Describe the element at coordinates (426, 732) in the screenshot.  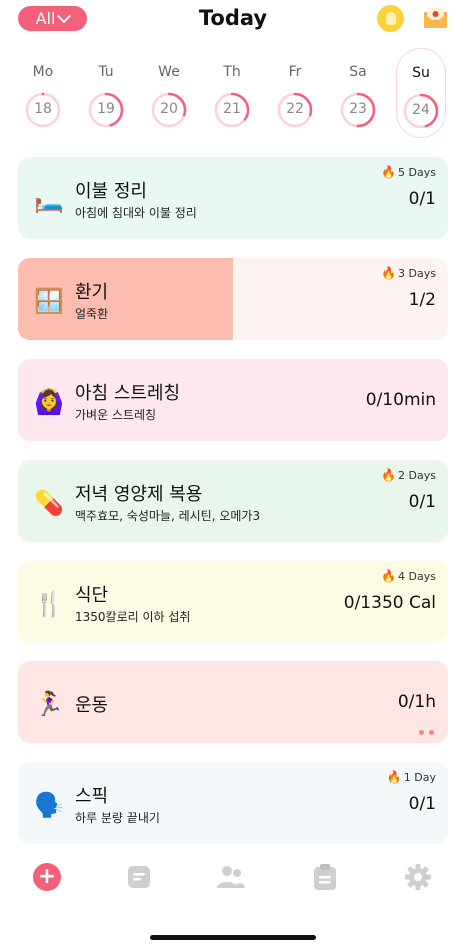
I see `more-dots-icon` at that location.